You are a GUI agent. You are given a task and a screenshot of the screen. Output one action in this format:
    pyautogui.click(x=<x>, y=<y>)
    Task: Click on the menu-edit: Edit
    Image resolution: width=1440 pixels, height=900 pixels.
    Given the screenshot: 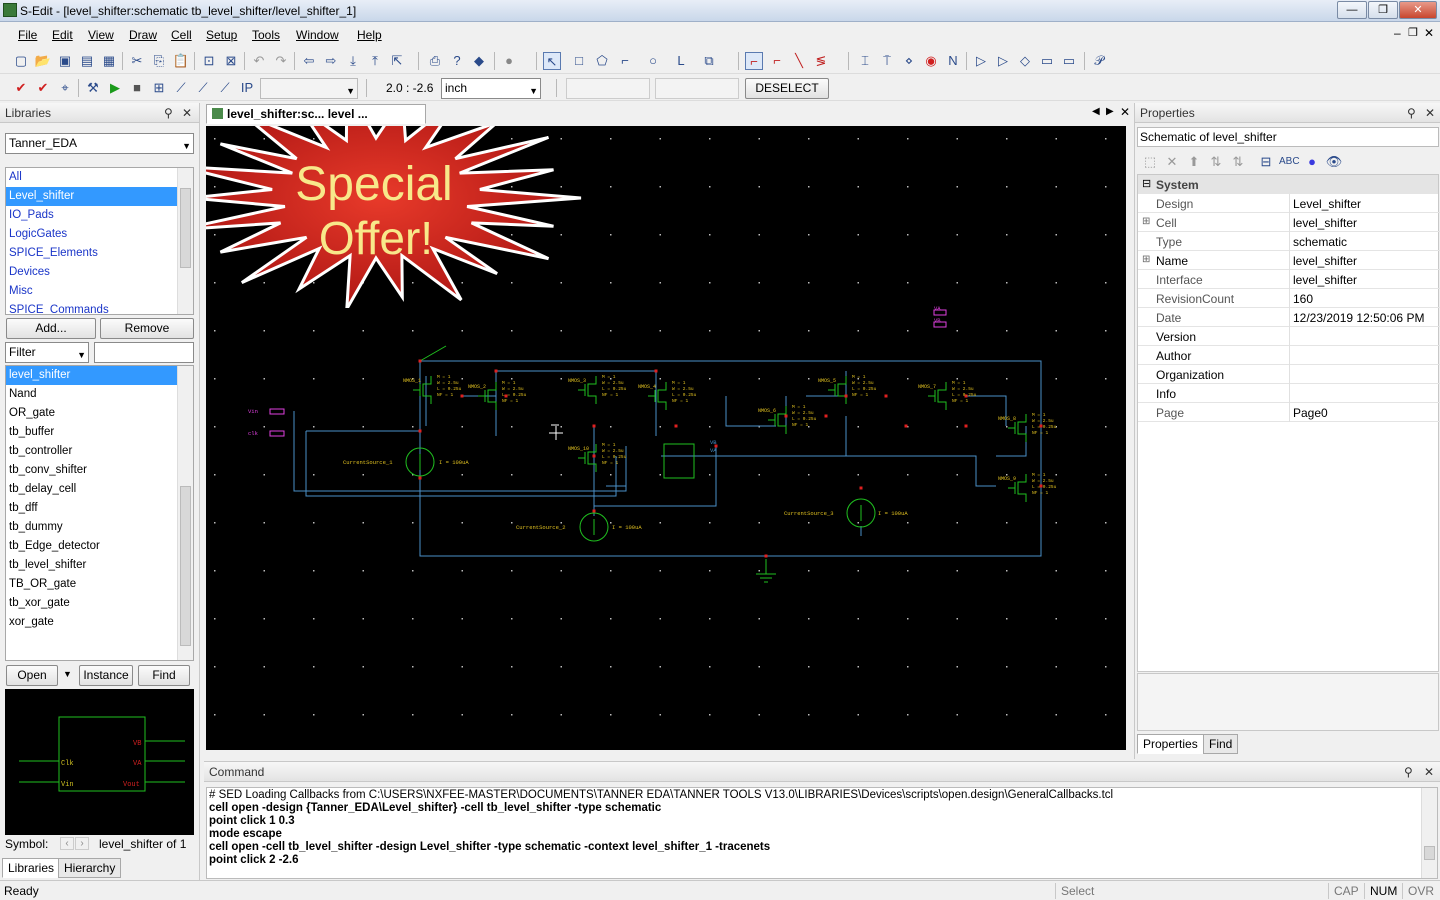 What is the action you would take?
    pyautogui.click(x=62, y=35)
    